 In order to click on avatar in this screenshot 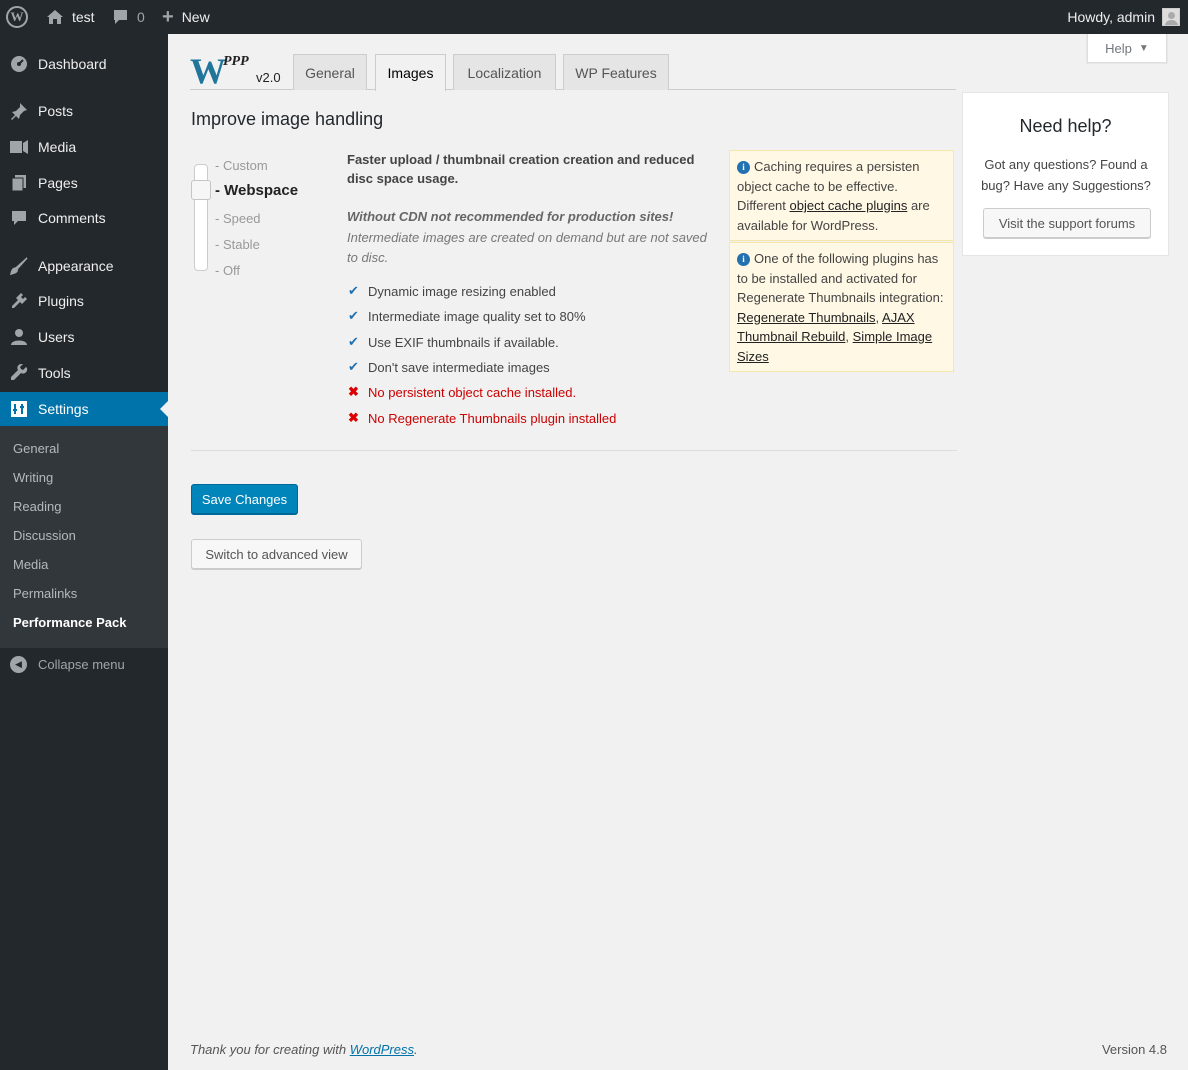, I will do `click(1171, 17)`.